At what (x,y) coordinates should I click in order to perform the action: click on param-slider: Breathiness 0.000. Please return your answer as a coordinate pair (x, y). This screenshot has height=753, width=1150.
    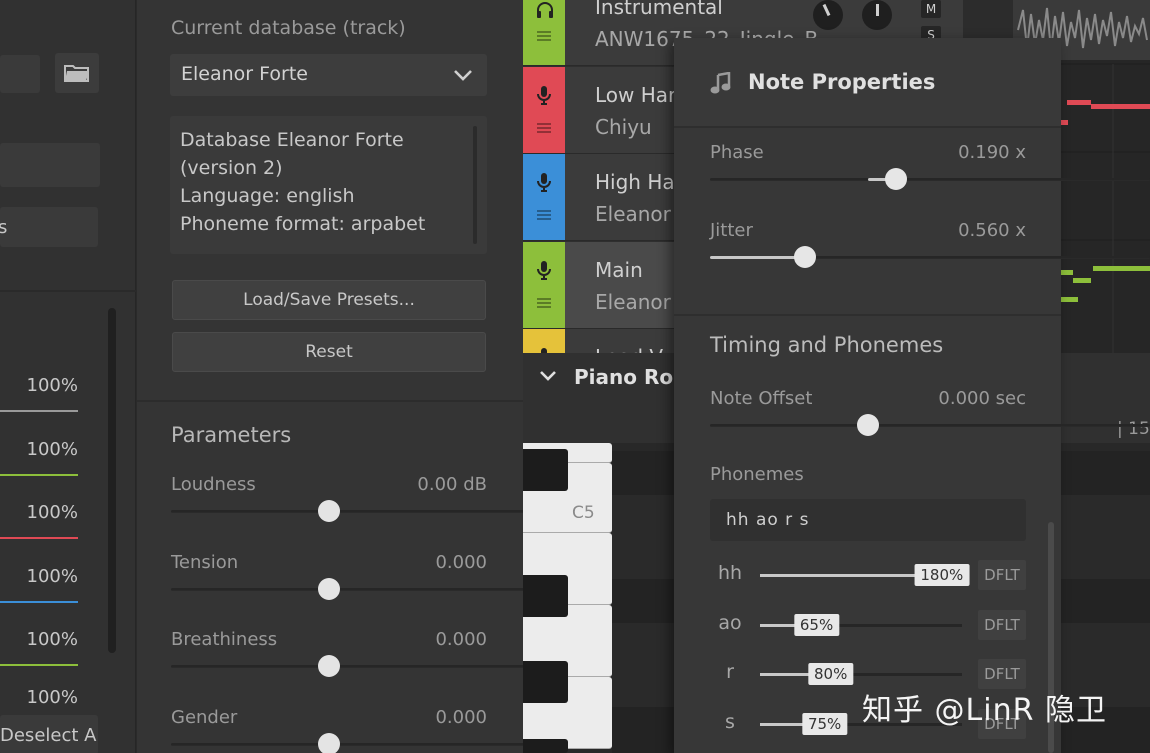
    Looking at the image, I should click on (391, 664).